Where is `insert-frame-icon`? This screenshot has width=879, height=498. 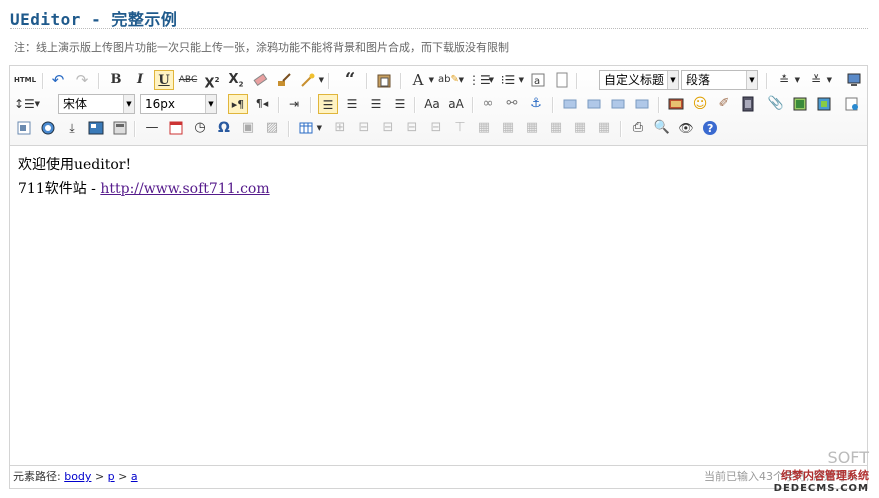 insert-frame-icon is located at coordinates (24, 128).